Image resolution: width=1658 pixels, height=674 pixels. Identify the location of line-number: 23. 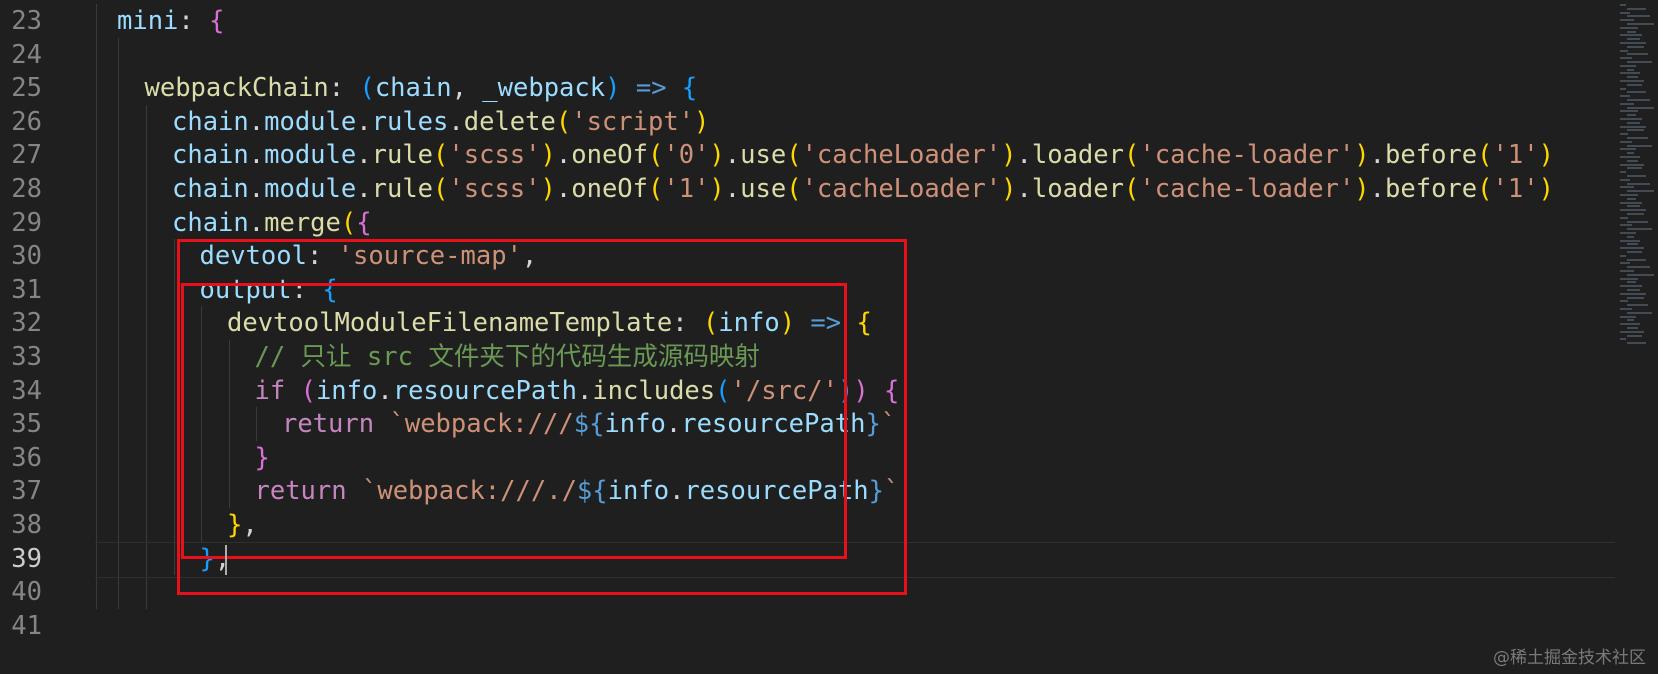
(26, 21).